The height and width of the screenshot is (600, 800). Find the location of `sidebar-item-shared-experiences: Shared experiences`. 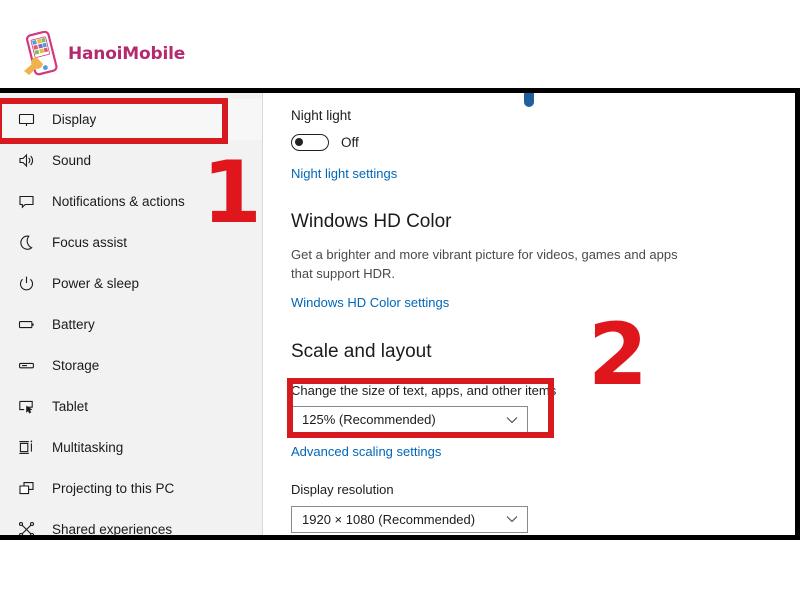

sidebar-item-shared-experiences: Shared experiences is located at coordinates (131, 523).